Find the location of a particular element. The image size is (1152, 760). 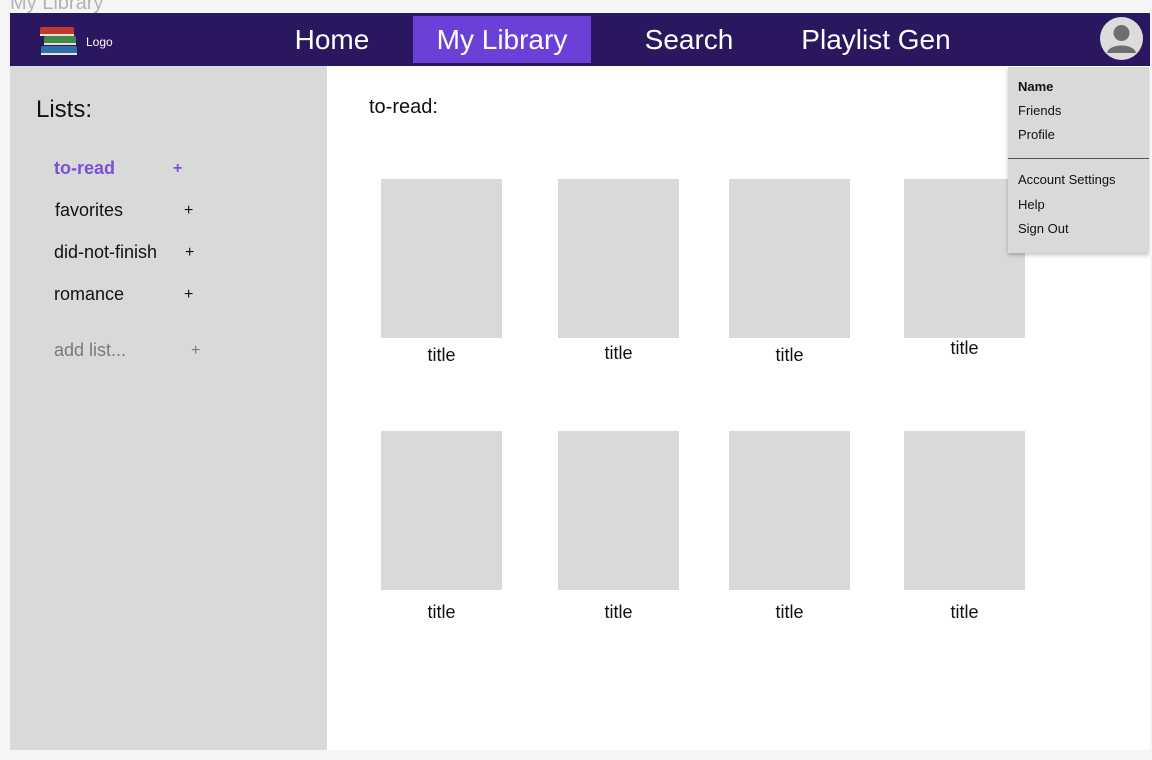

sidebar-title: Lists: is located at coordinates (64, 109).